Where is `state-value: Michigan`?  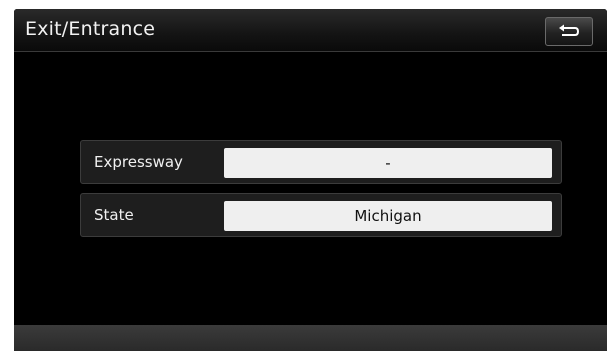 state-value: Michigan is located at coordinates (388, 216).